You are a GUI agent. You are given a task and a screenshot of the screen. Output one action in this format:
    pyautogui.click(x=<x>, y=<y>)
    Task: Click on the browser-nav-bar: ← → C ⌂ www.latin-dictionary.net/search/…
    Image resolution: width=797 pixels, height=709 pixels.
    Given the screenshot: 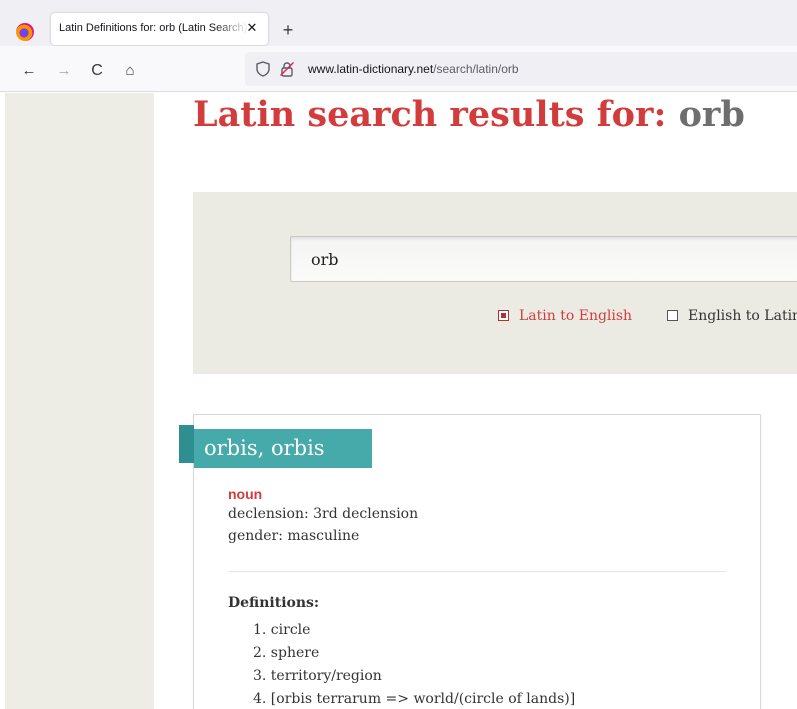 What is the action you would take?
    pyautogui.click(x=398, y=69)
    